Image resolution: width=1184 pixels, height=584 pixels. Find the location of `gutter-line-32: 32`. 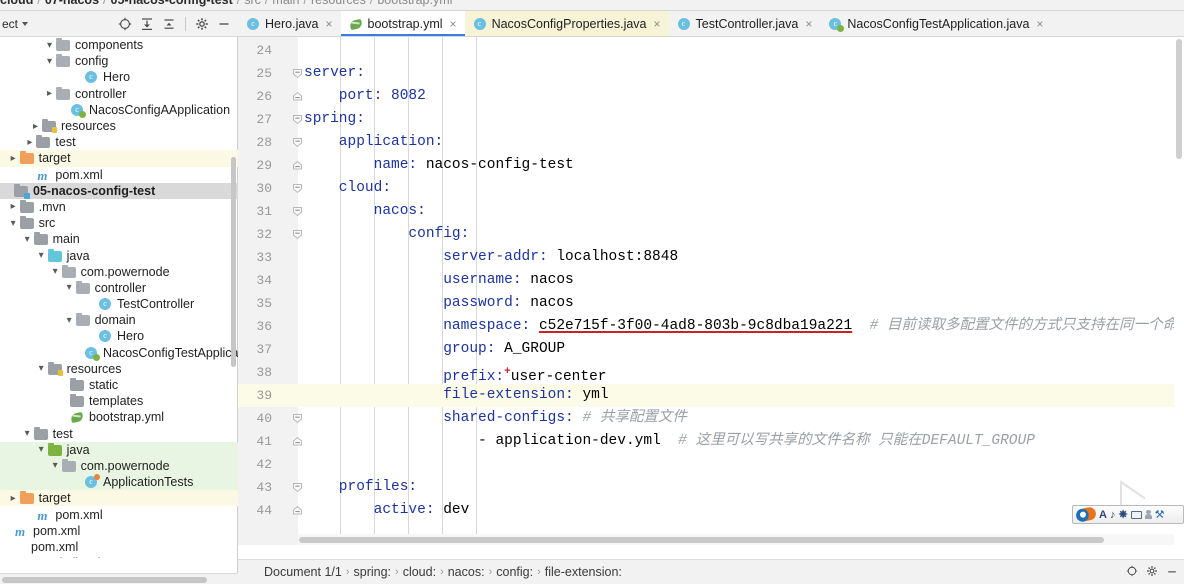

gutter-line-32: 32 is located at coordinates (270, 234).